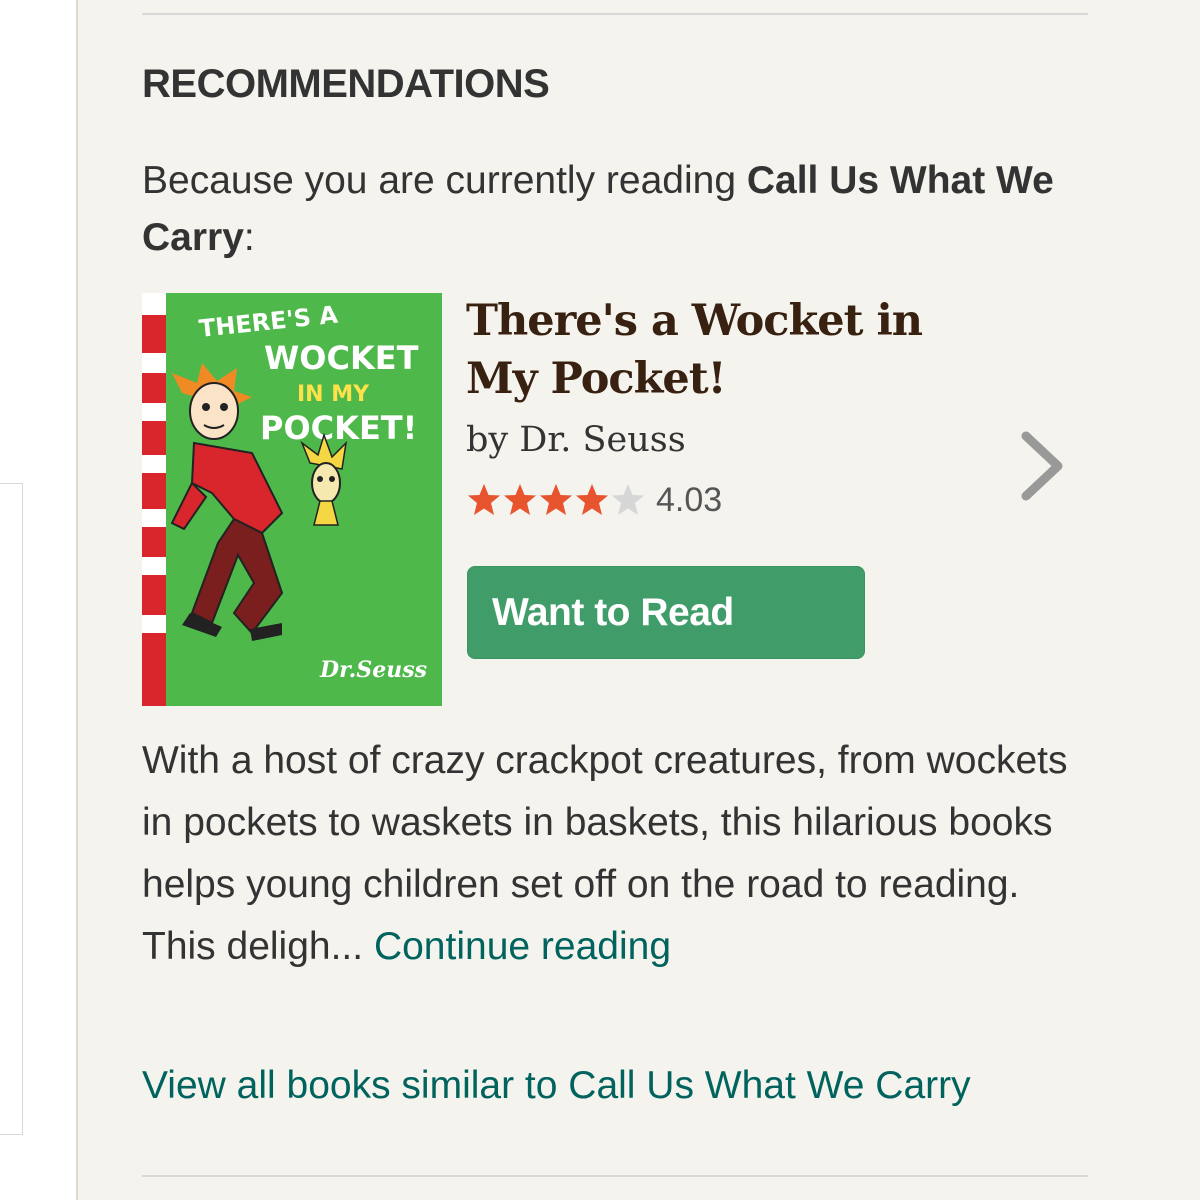 Image resolution: width=1200 pixels, height=1200 pixels. What do you see at coordinates (292, 499) in the screenshot?
I see `book-cover-image: THERE'S A WOCKET IN MY POCKET! Dr.Seuss` at bounding box center [292, 499].